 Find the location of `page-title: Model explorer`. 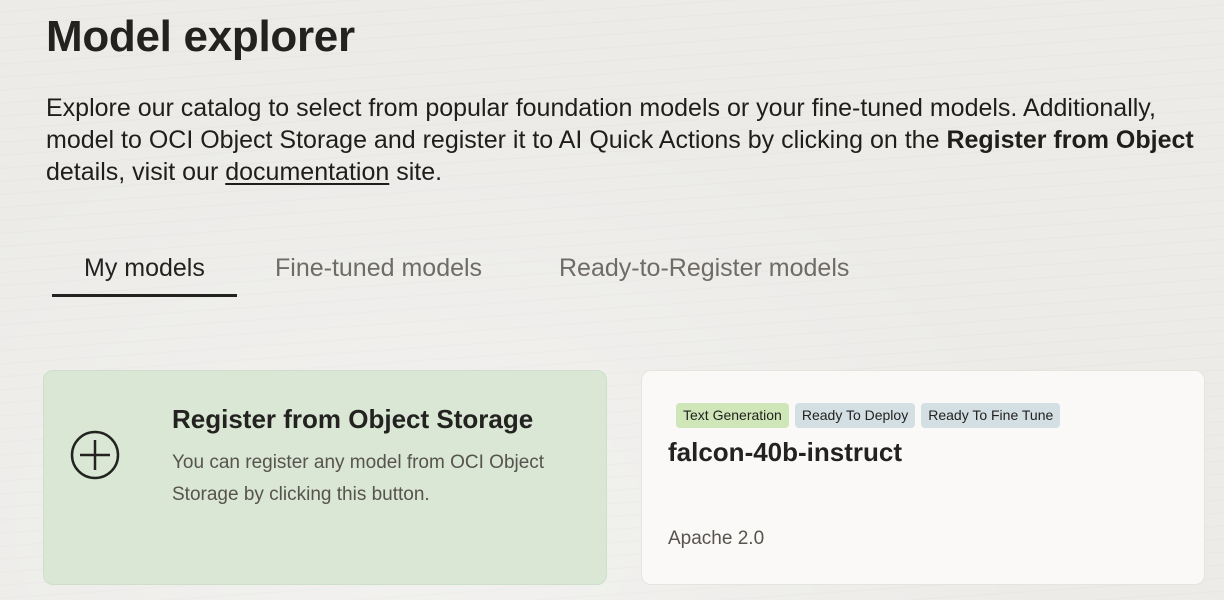

page-title: Model explorer is located at coordinates (200, 36).